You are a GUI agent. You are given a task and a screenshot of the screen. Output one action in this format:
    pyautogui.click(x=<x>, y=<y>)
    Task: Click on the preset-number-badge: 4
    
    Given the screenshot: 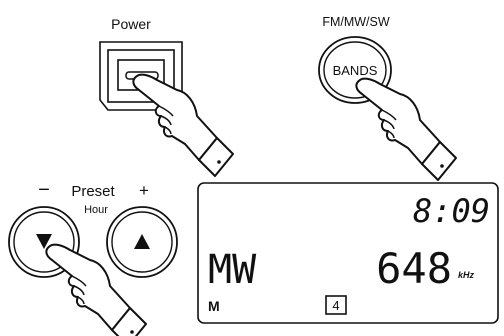 What is the action you would take?
    pyautogui.click(x=336, y=305)
    